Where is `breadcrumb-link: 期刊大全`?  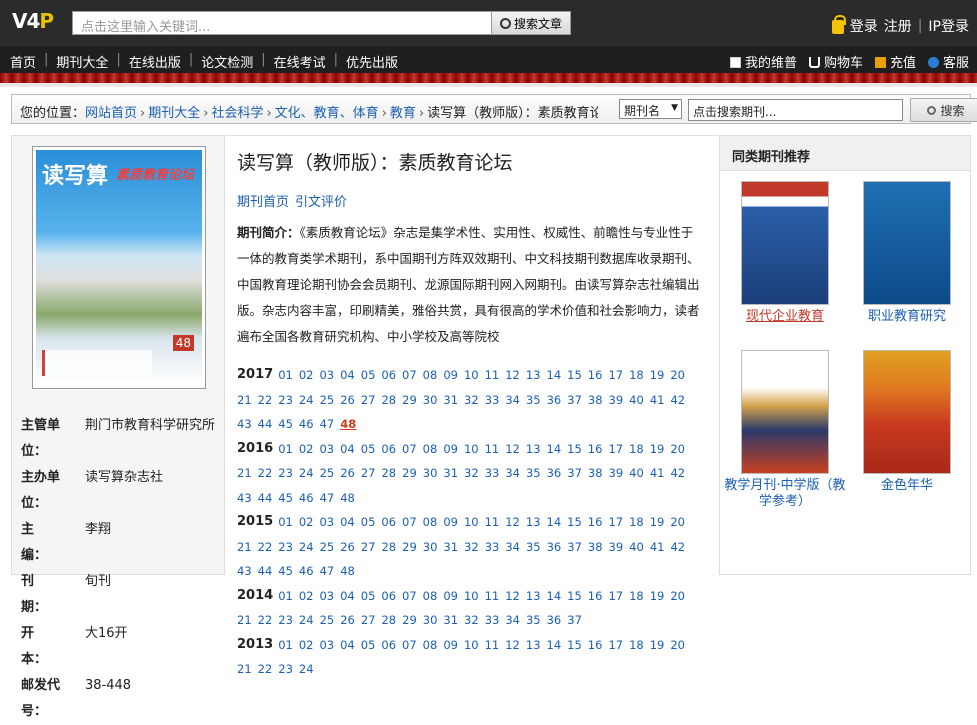 breadcrumb-link: 期刊大全 is located at coordinates (174, 113).